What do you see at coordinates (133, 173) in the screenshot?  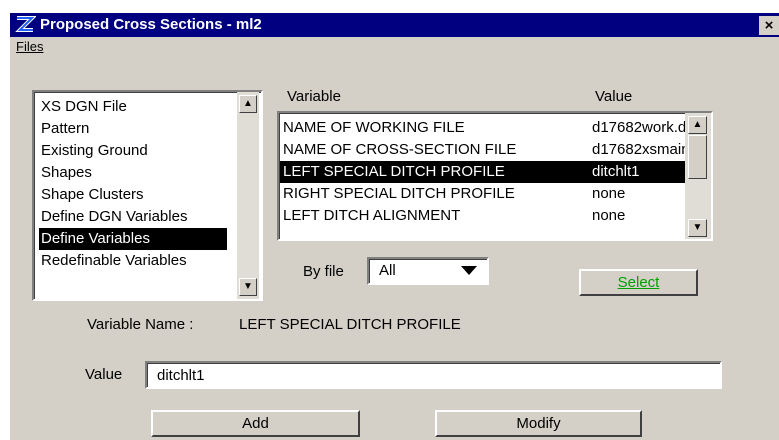 I see `category-item: Shapes` at bounding box center [133, 173].